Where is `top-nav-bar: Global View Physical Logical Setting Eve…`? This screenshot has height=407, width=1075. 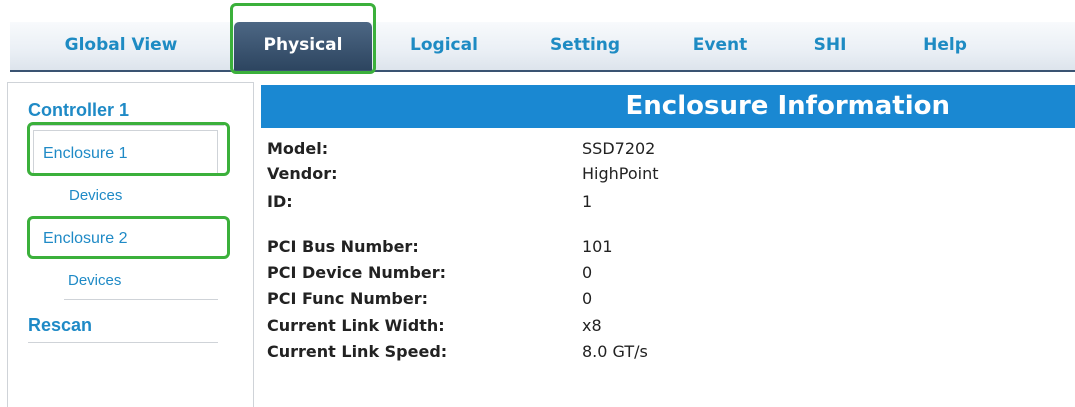
top-nav-bar: Global View Physical Logical Setting Eve… is located at coordinates (542, 47).